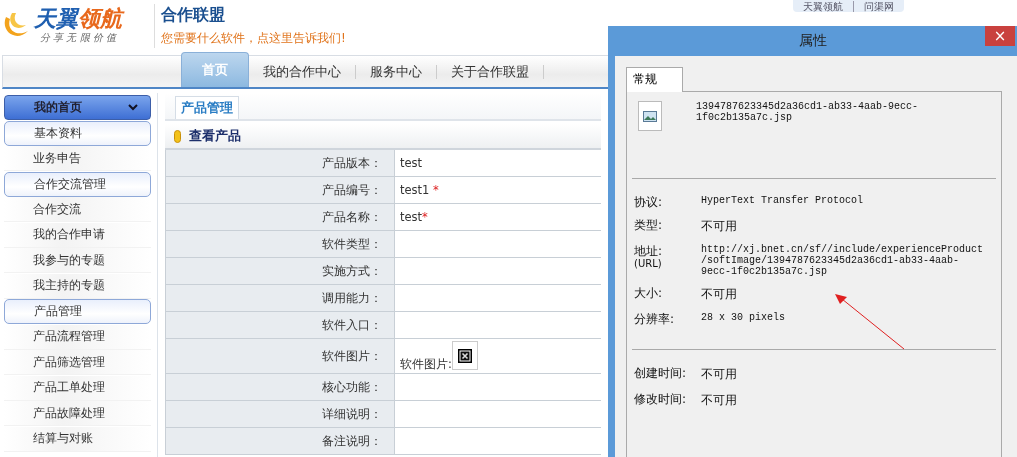 This screenshot has height=457, width=1017. What do you see at coordinates (77, 235) in the screenshot?
I see `menu-item: 我的合作申请` at bounding box center [77, 235].